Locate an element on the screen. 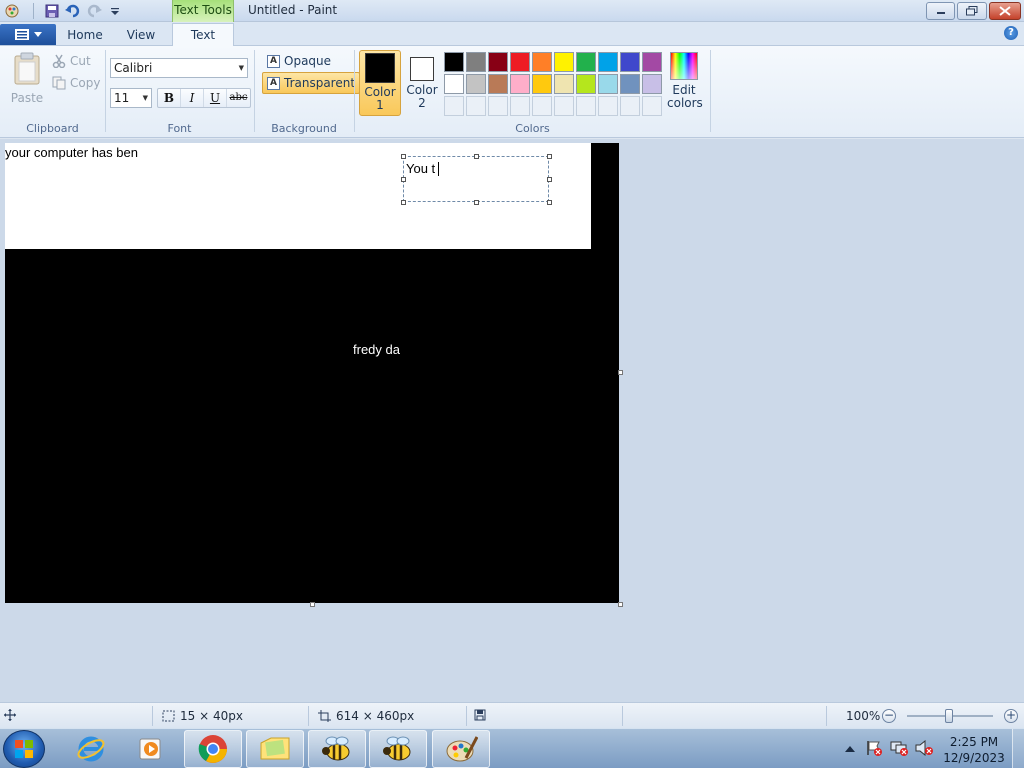  file-explorer-icon is located at coordinates (275, 749).